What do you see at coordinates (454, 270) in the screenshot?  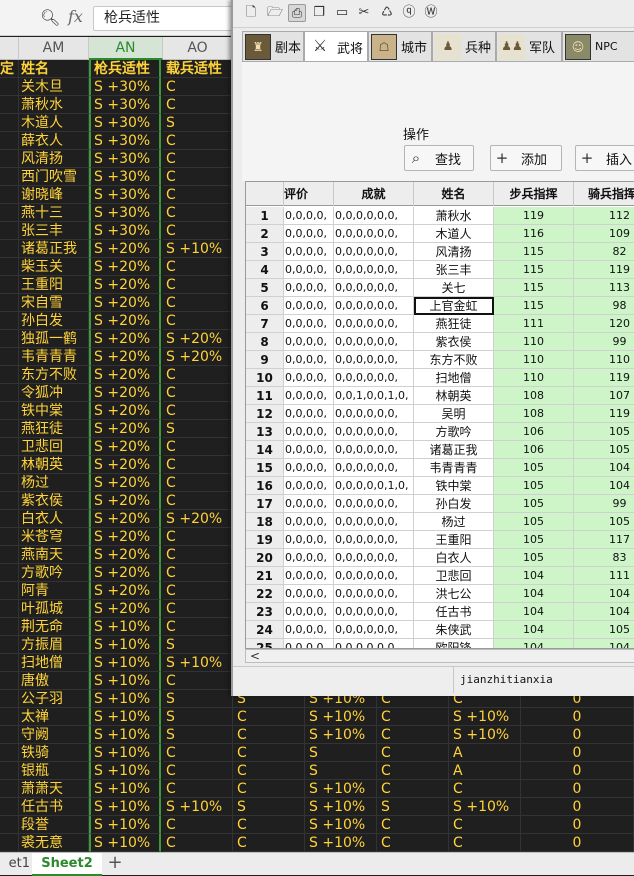 I see `table-cell: 张三丰` at bounding box center [454, 270].